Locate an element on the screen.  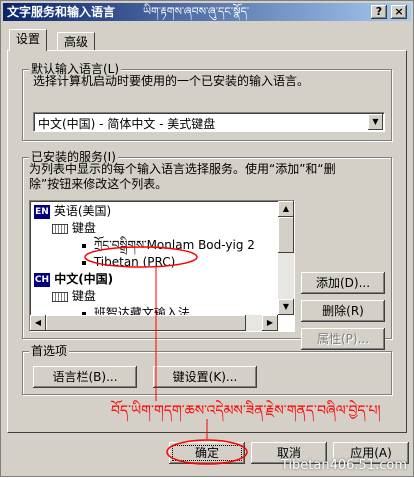
tree-keyboard-chinese: 键盘 is located at coordinates (74, 296).